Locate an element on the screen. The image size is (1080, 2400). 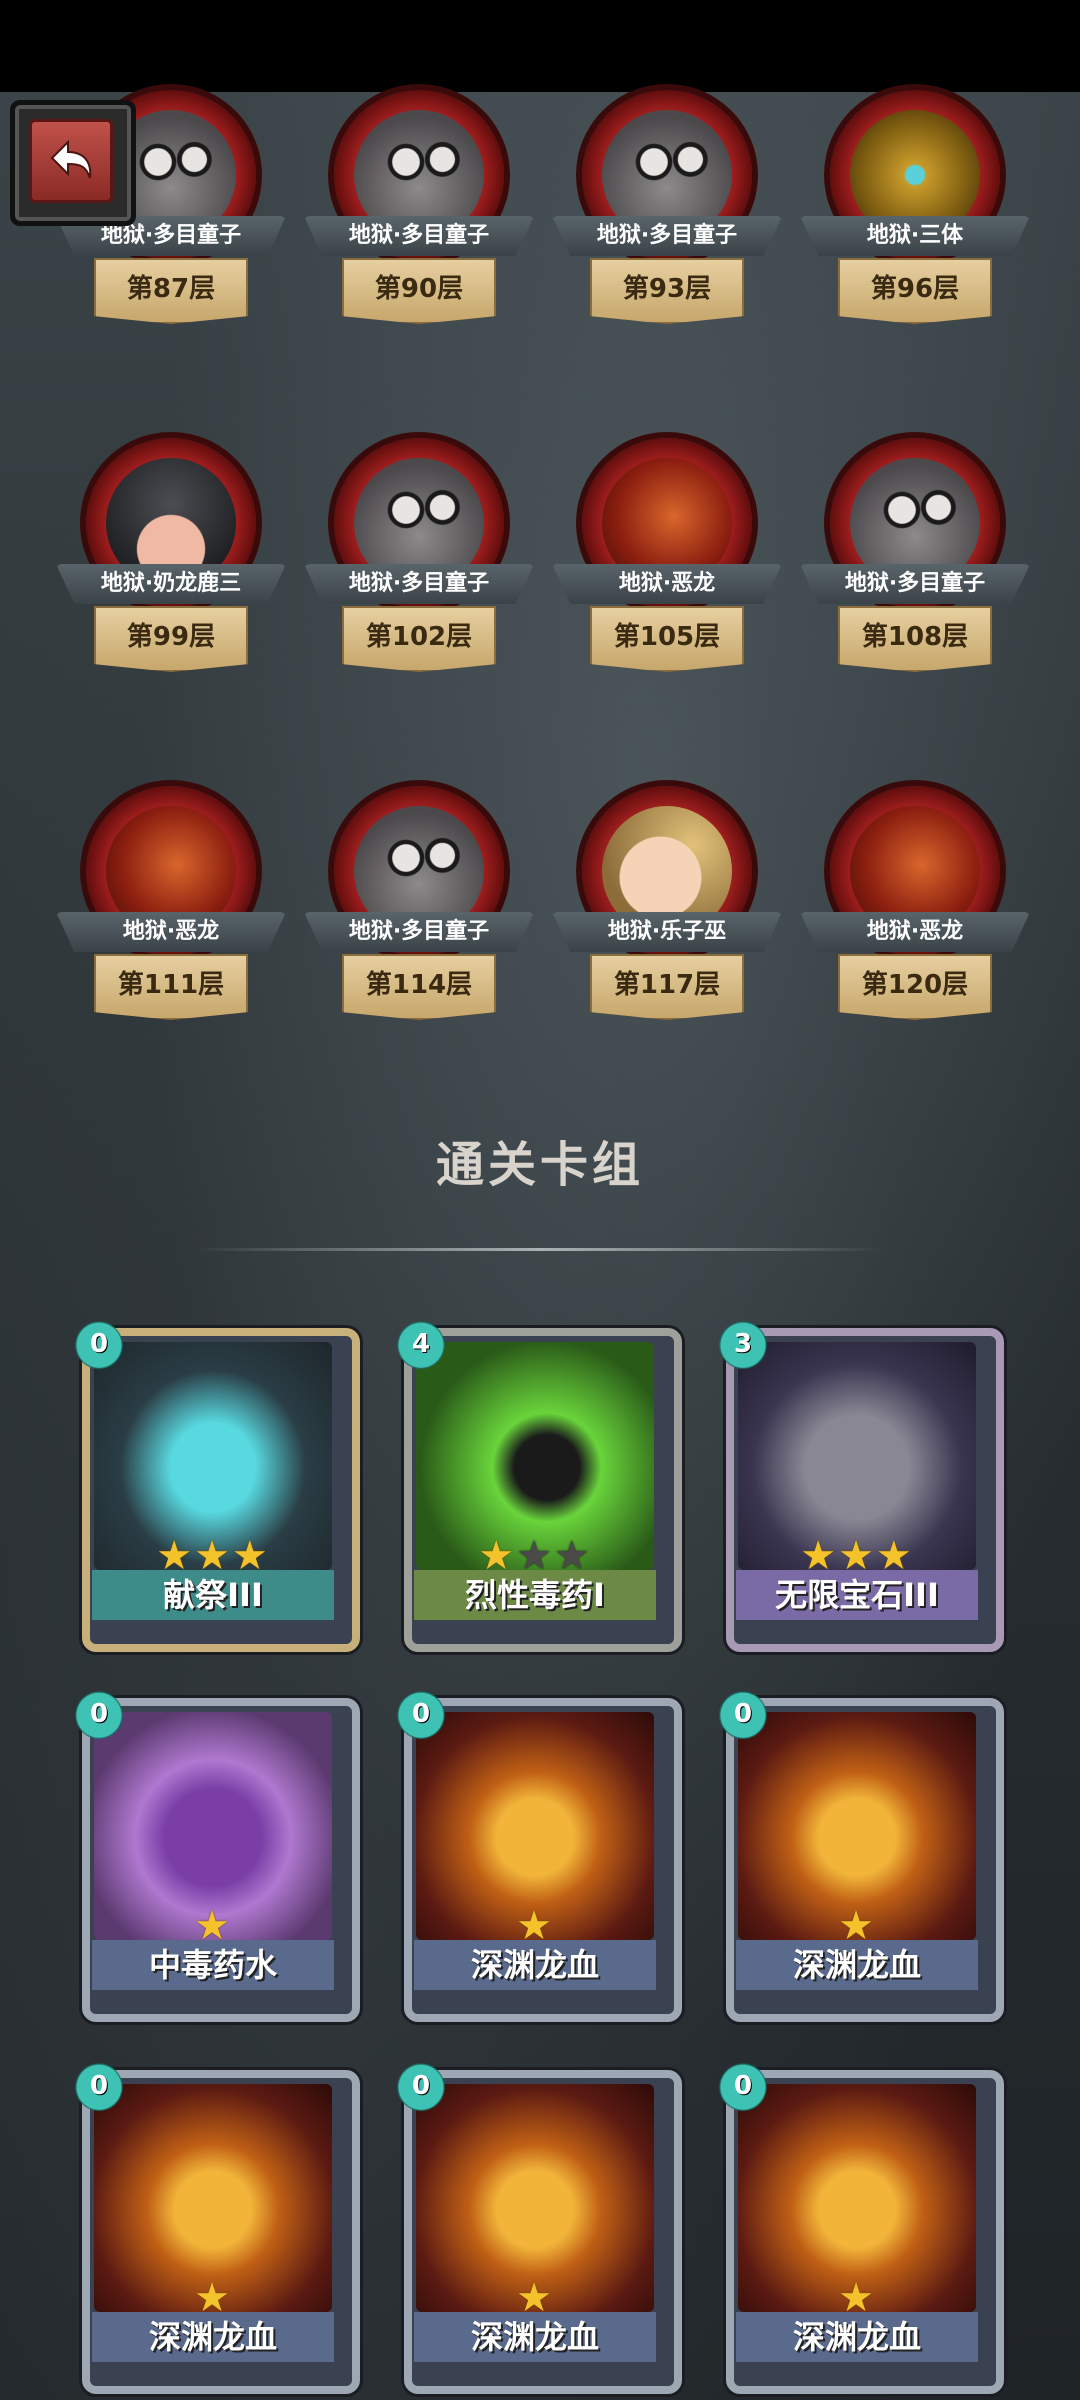
card-name: 中毒药水 is located at coordinates (213, 1965).